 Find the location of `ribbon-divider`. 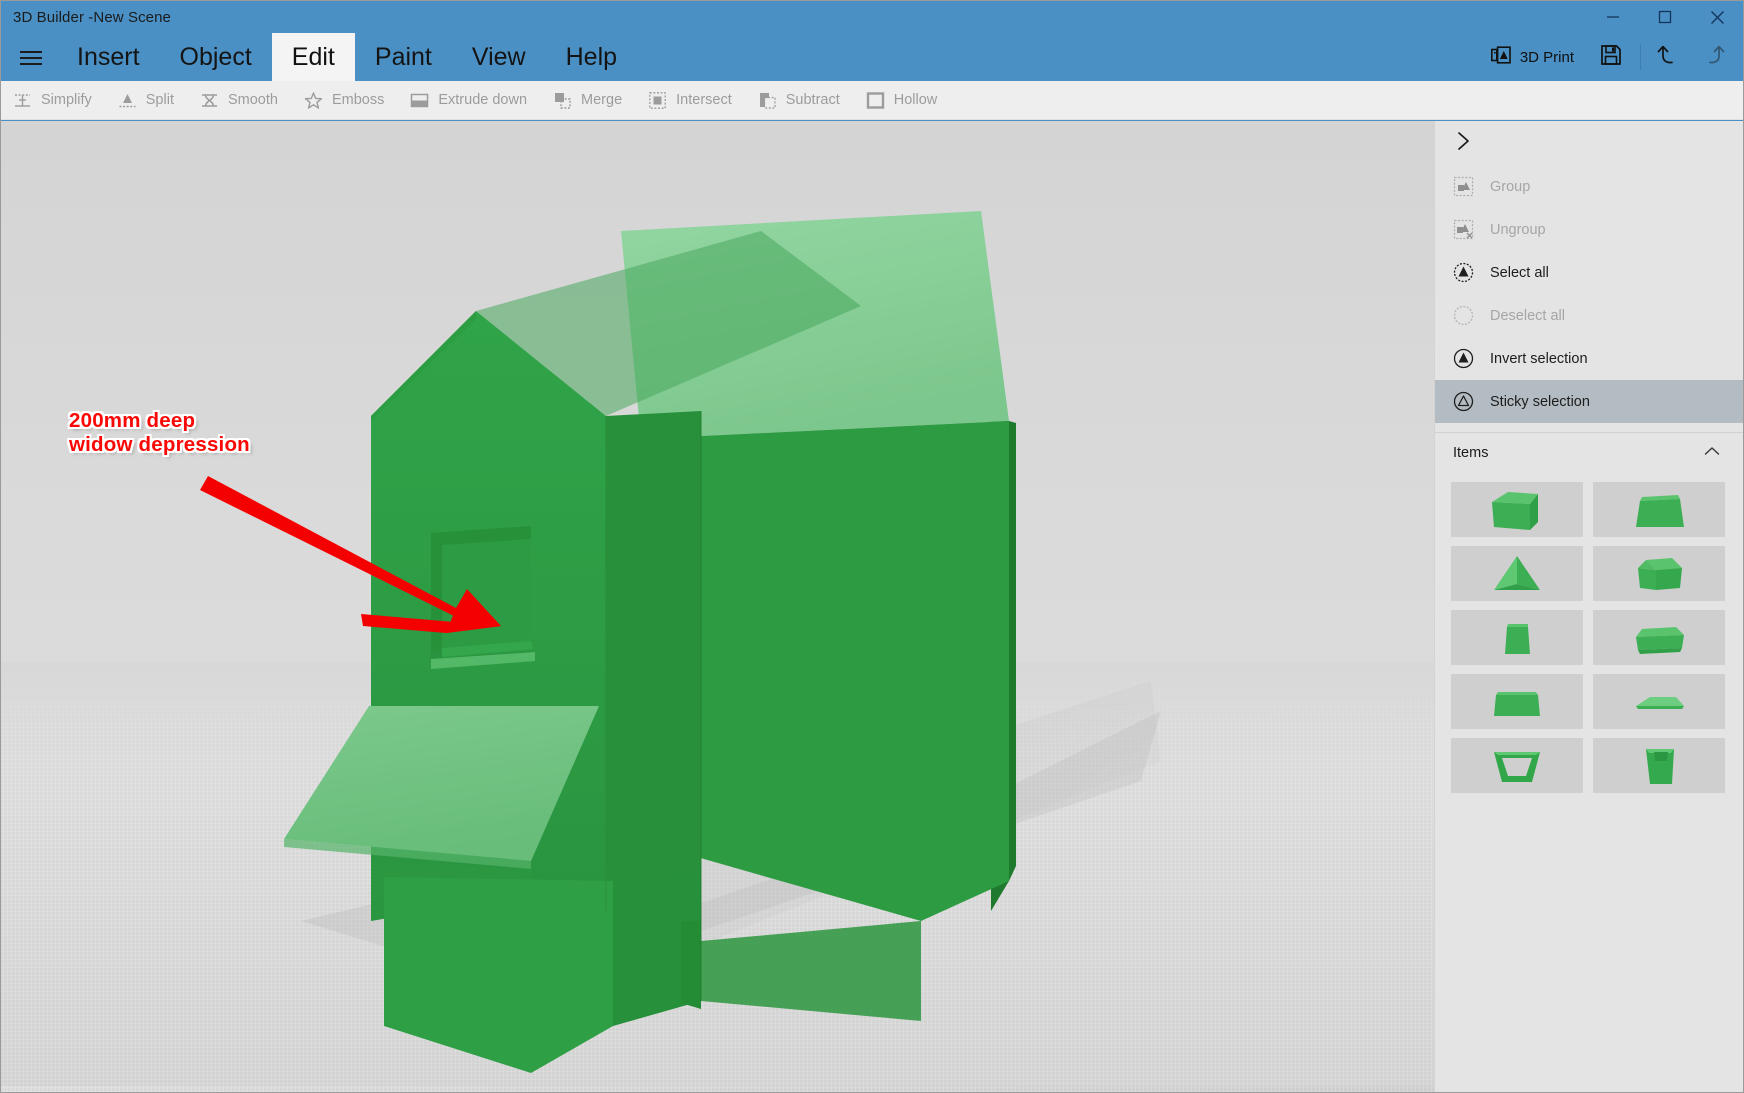

ribbon-divider is located at coordinates (1640, 57).